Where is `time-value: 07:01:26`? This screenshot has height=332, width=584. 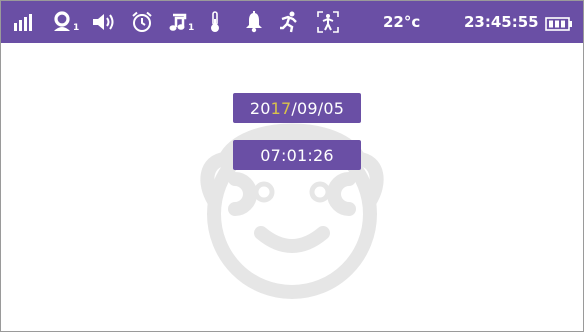
time-value: 07:01:26 is located at coordinates (297, 155).